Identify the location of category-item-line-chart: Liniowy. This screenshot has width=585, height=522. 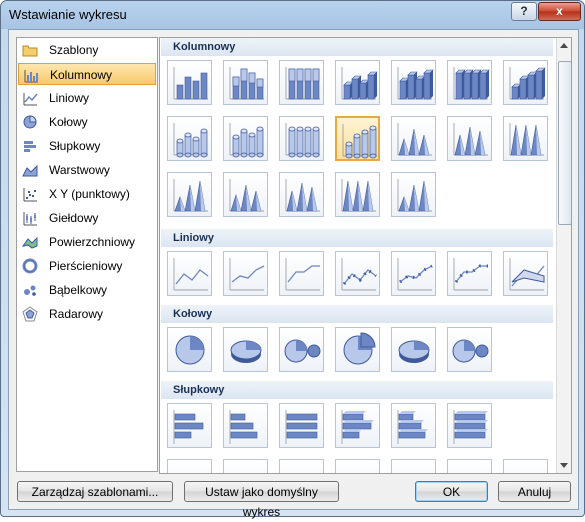
(87, 98).